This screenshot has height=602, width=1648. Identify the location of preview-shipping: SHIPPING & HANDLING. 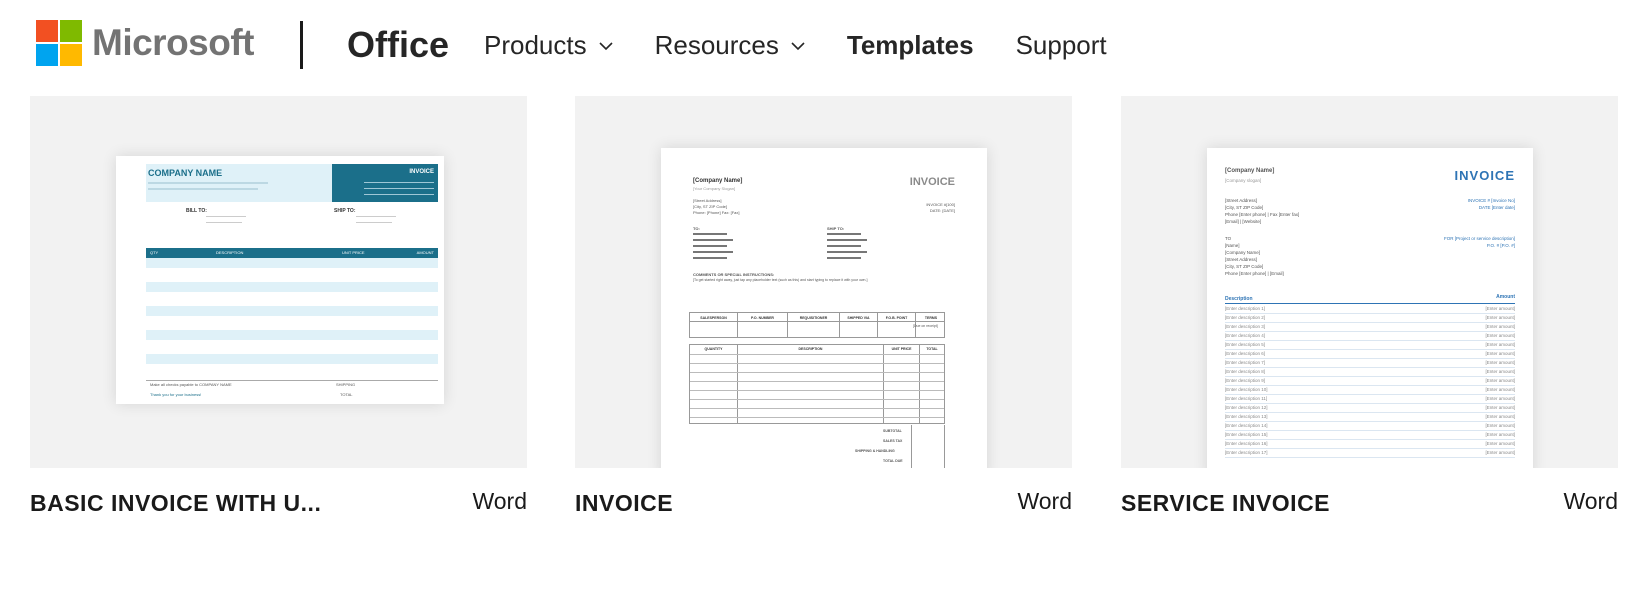
(875, 451).